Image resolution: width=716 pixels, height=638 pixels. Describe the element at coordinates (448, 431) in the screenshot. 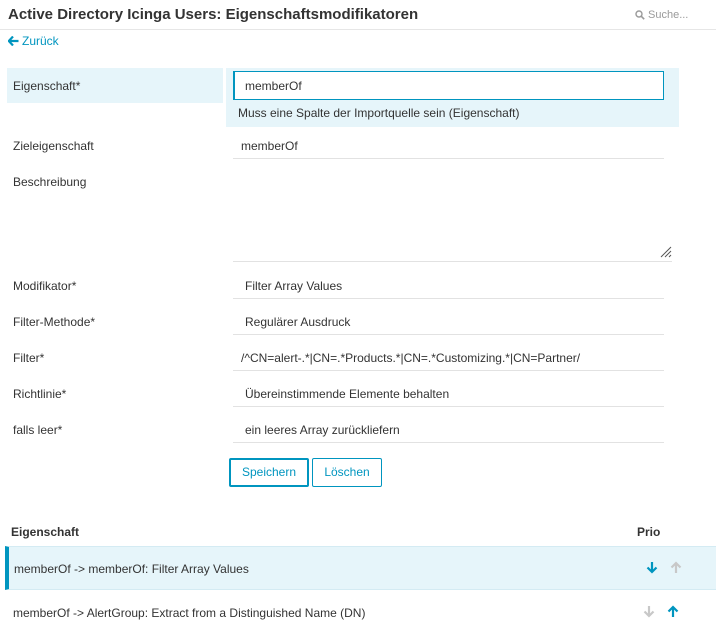

I see `when-empty-select: ein leeres Array zurückliefern` at that location.